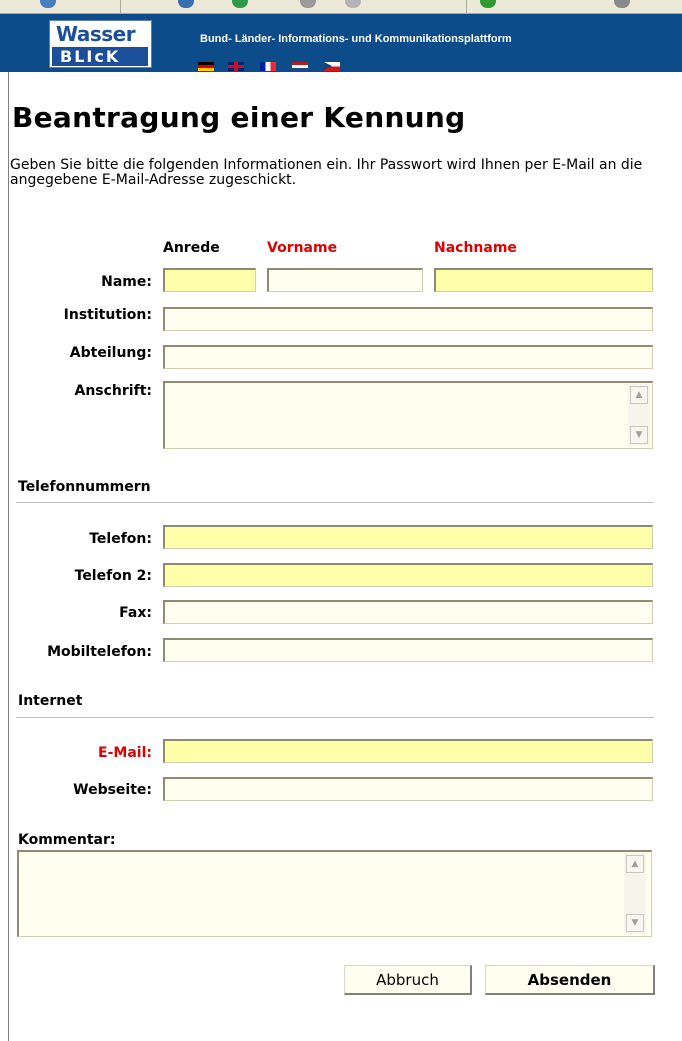  I want to click on anrede-input, so click(209, 280).